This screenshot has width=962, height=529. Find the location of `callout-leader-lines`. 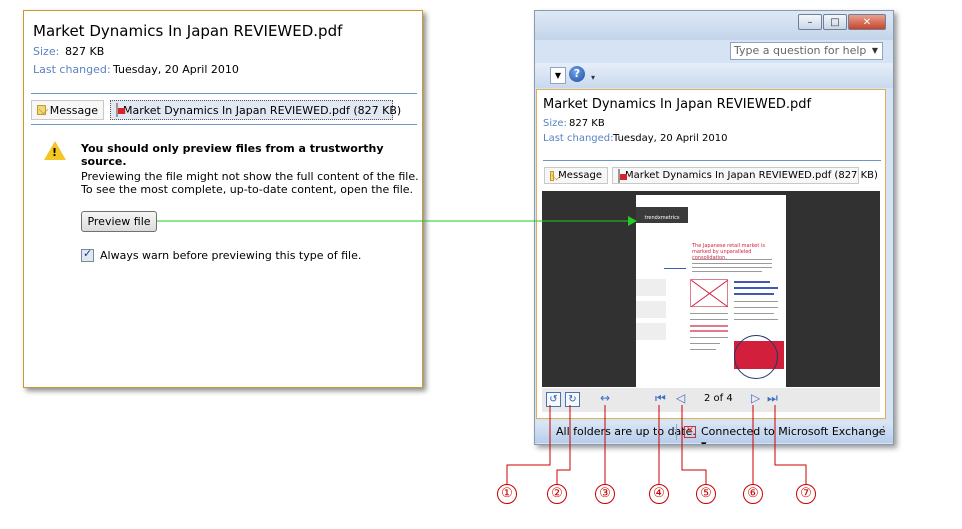

callout-leader-lines is located at coordinates (656, 444).